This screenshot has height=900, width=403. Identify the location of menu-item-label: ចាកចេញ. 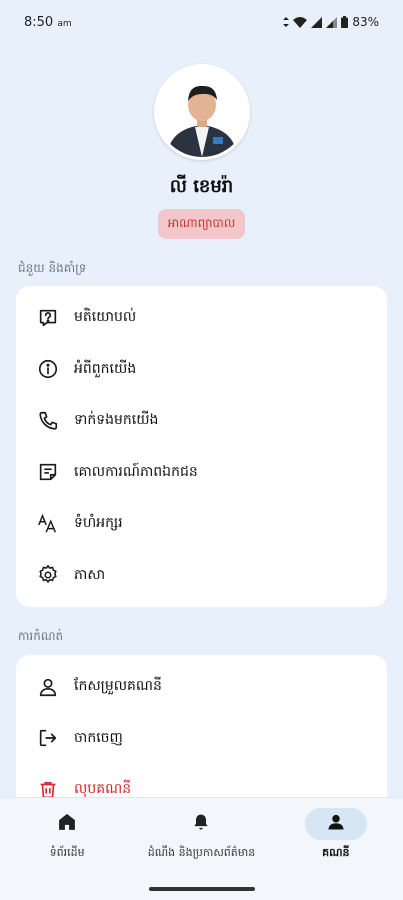
(98, 737).